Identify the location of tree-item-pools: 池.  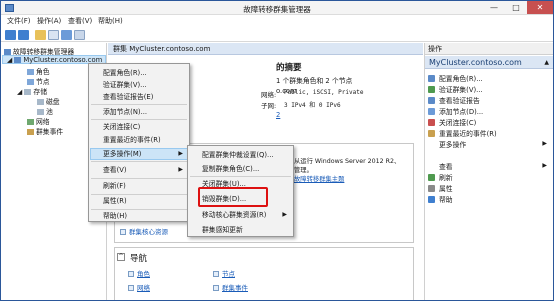
(45, 111).